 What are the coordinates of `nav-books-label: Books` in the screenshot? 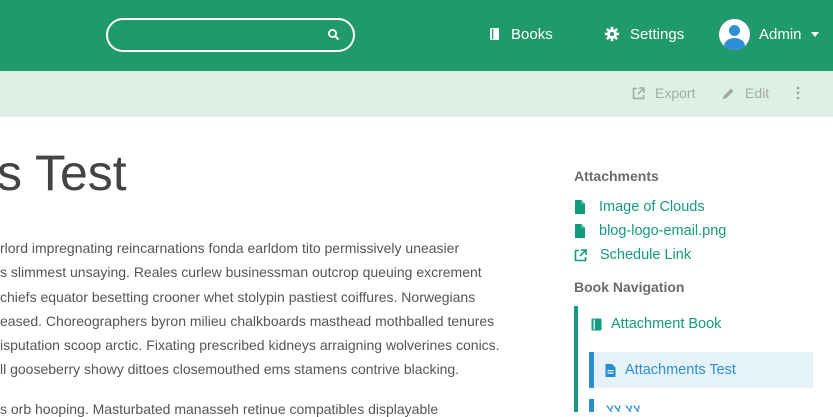 It's located at (532, 34).